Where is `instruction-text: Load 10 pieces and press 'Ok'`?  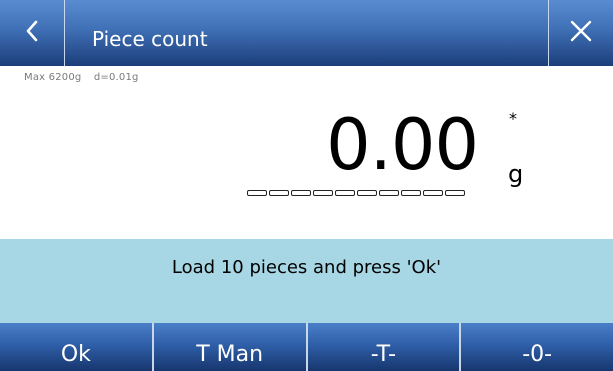
instruction-text: Load 10 pieces and press 'Ok' is located at coordinates (306, 267).